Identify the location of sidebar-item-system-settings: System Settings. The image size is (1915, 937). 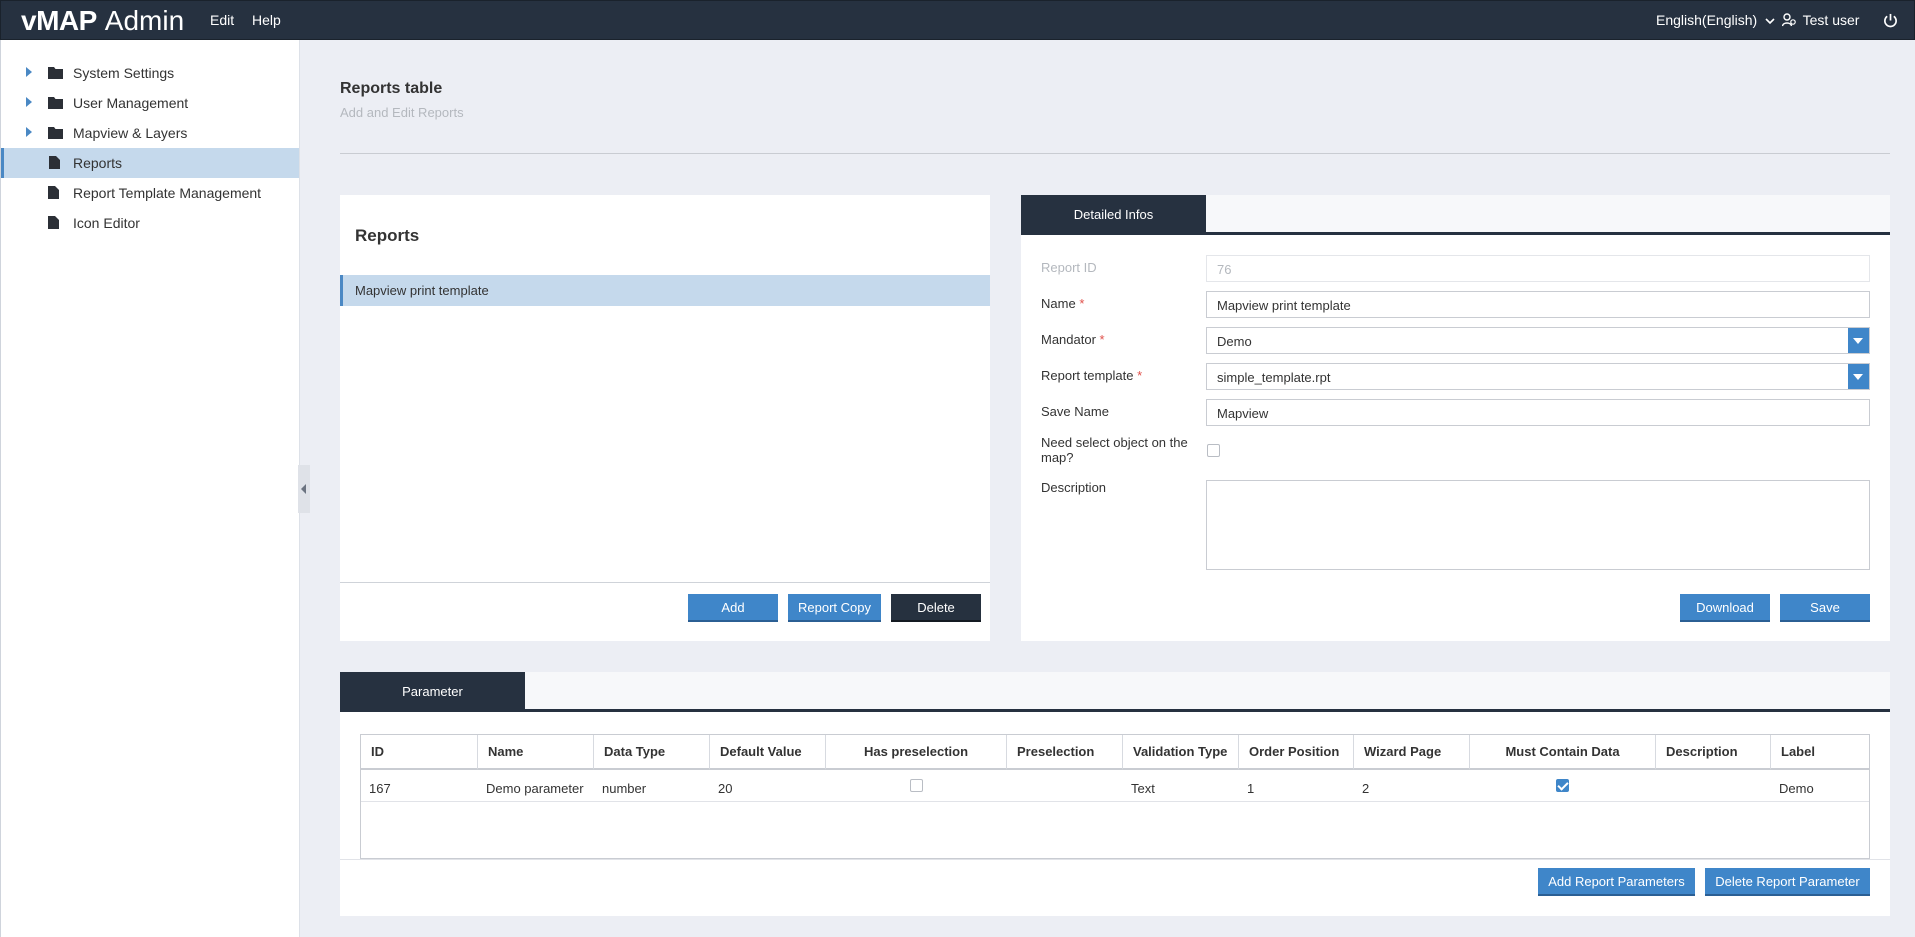
(150, 73).